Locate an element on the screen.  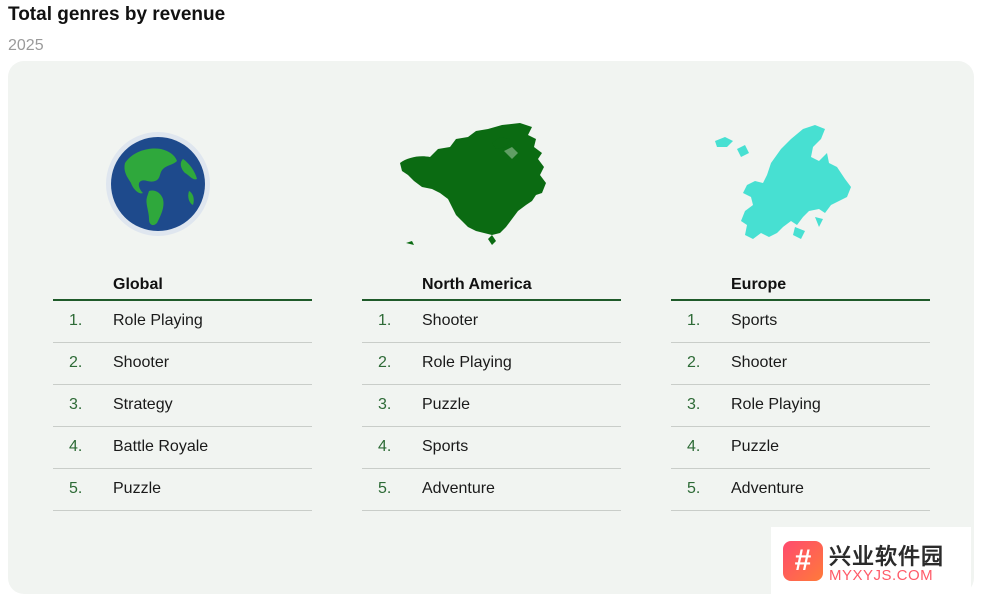
north-america-map-icon is located at coordinates (491, 187).